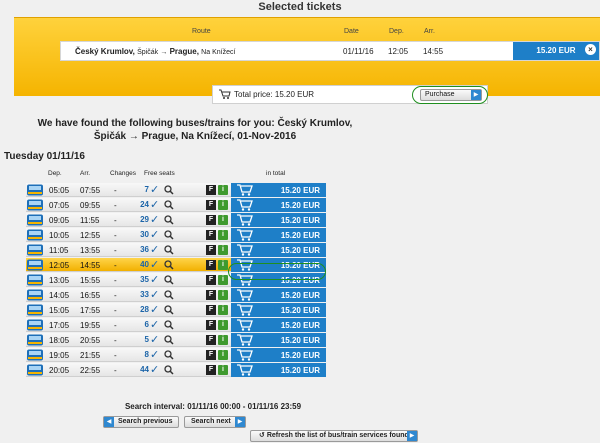 The image size is (600, 443). Describe the element at coordinates (59, 250) in the screenshot. I see `row-dep: 11:05` at that location.